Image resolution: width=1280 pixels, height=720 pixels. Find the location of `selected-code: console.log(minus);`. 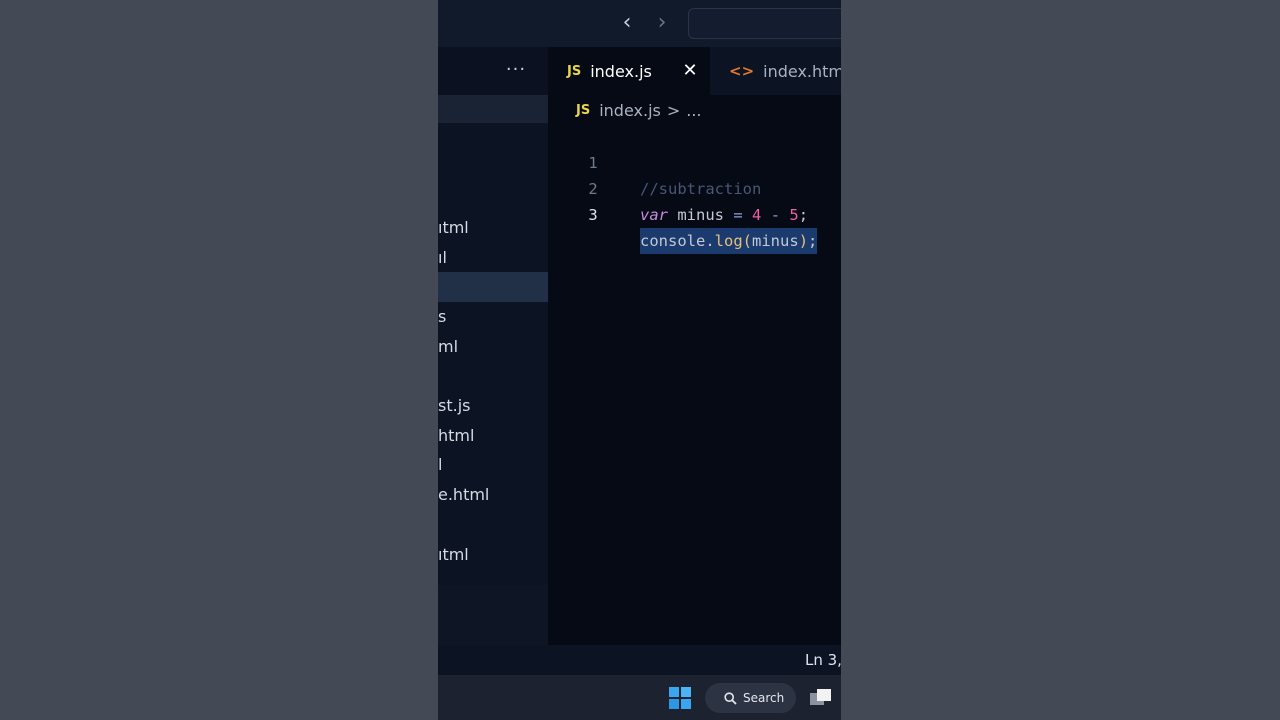

selected-code: console.log(minus); is located at coordinates (729, 241).